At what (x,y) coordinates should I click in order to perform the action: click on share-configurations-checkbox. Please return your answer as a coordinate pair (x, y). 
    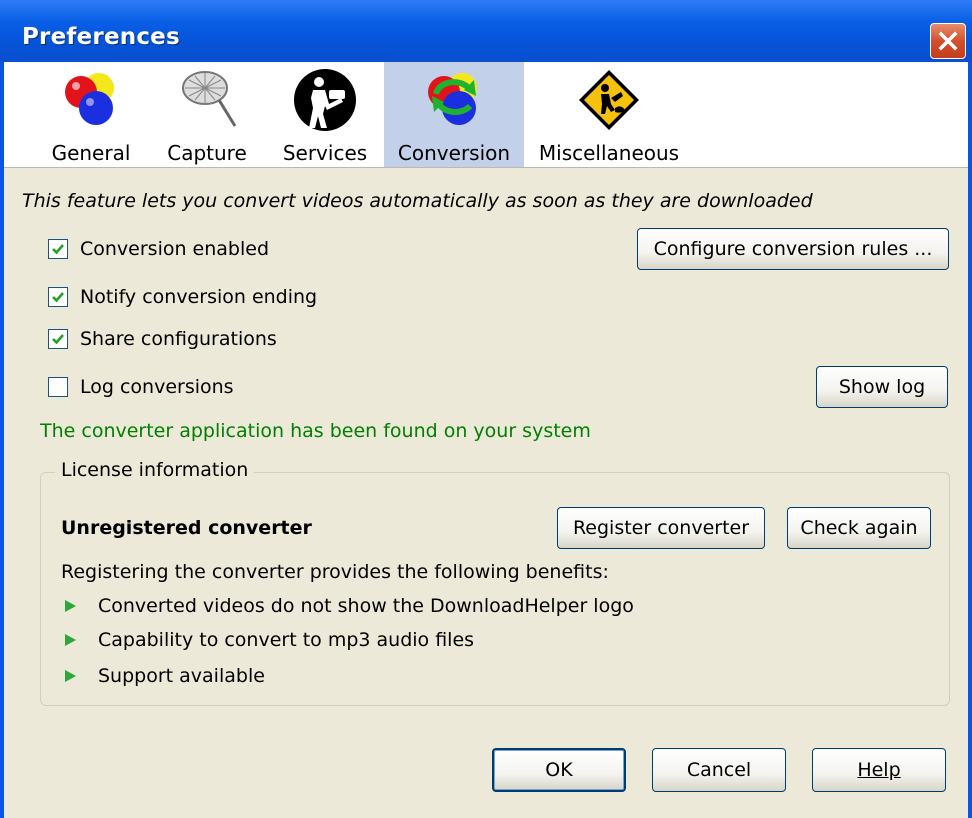
    Looking at the image, I should click on (58, 339).